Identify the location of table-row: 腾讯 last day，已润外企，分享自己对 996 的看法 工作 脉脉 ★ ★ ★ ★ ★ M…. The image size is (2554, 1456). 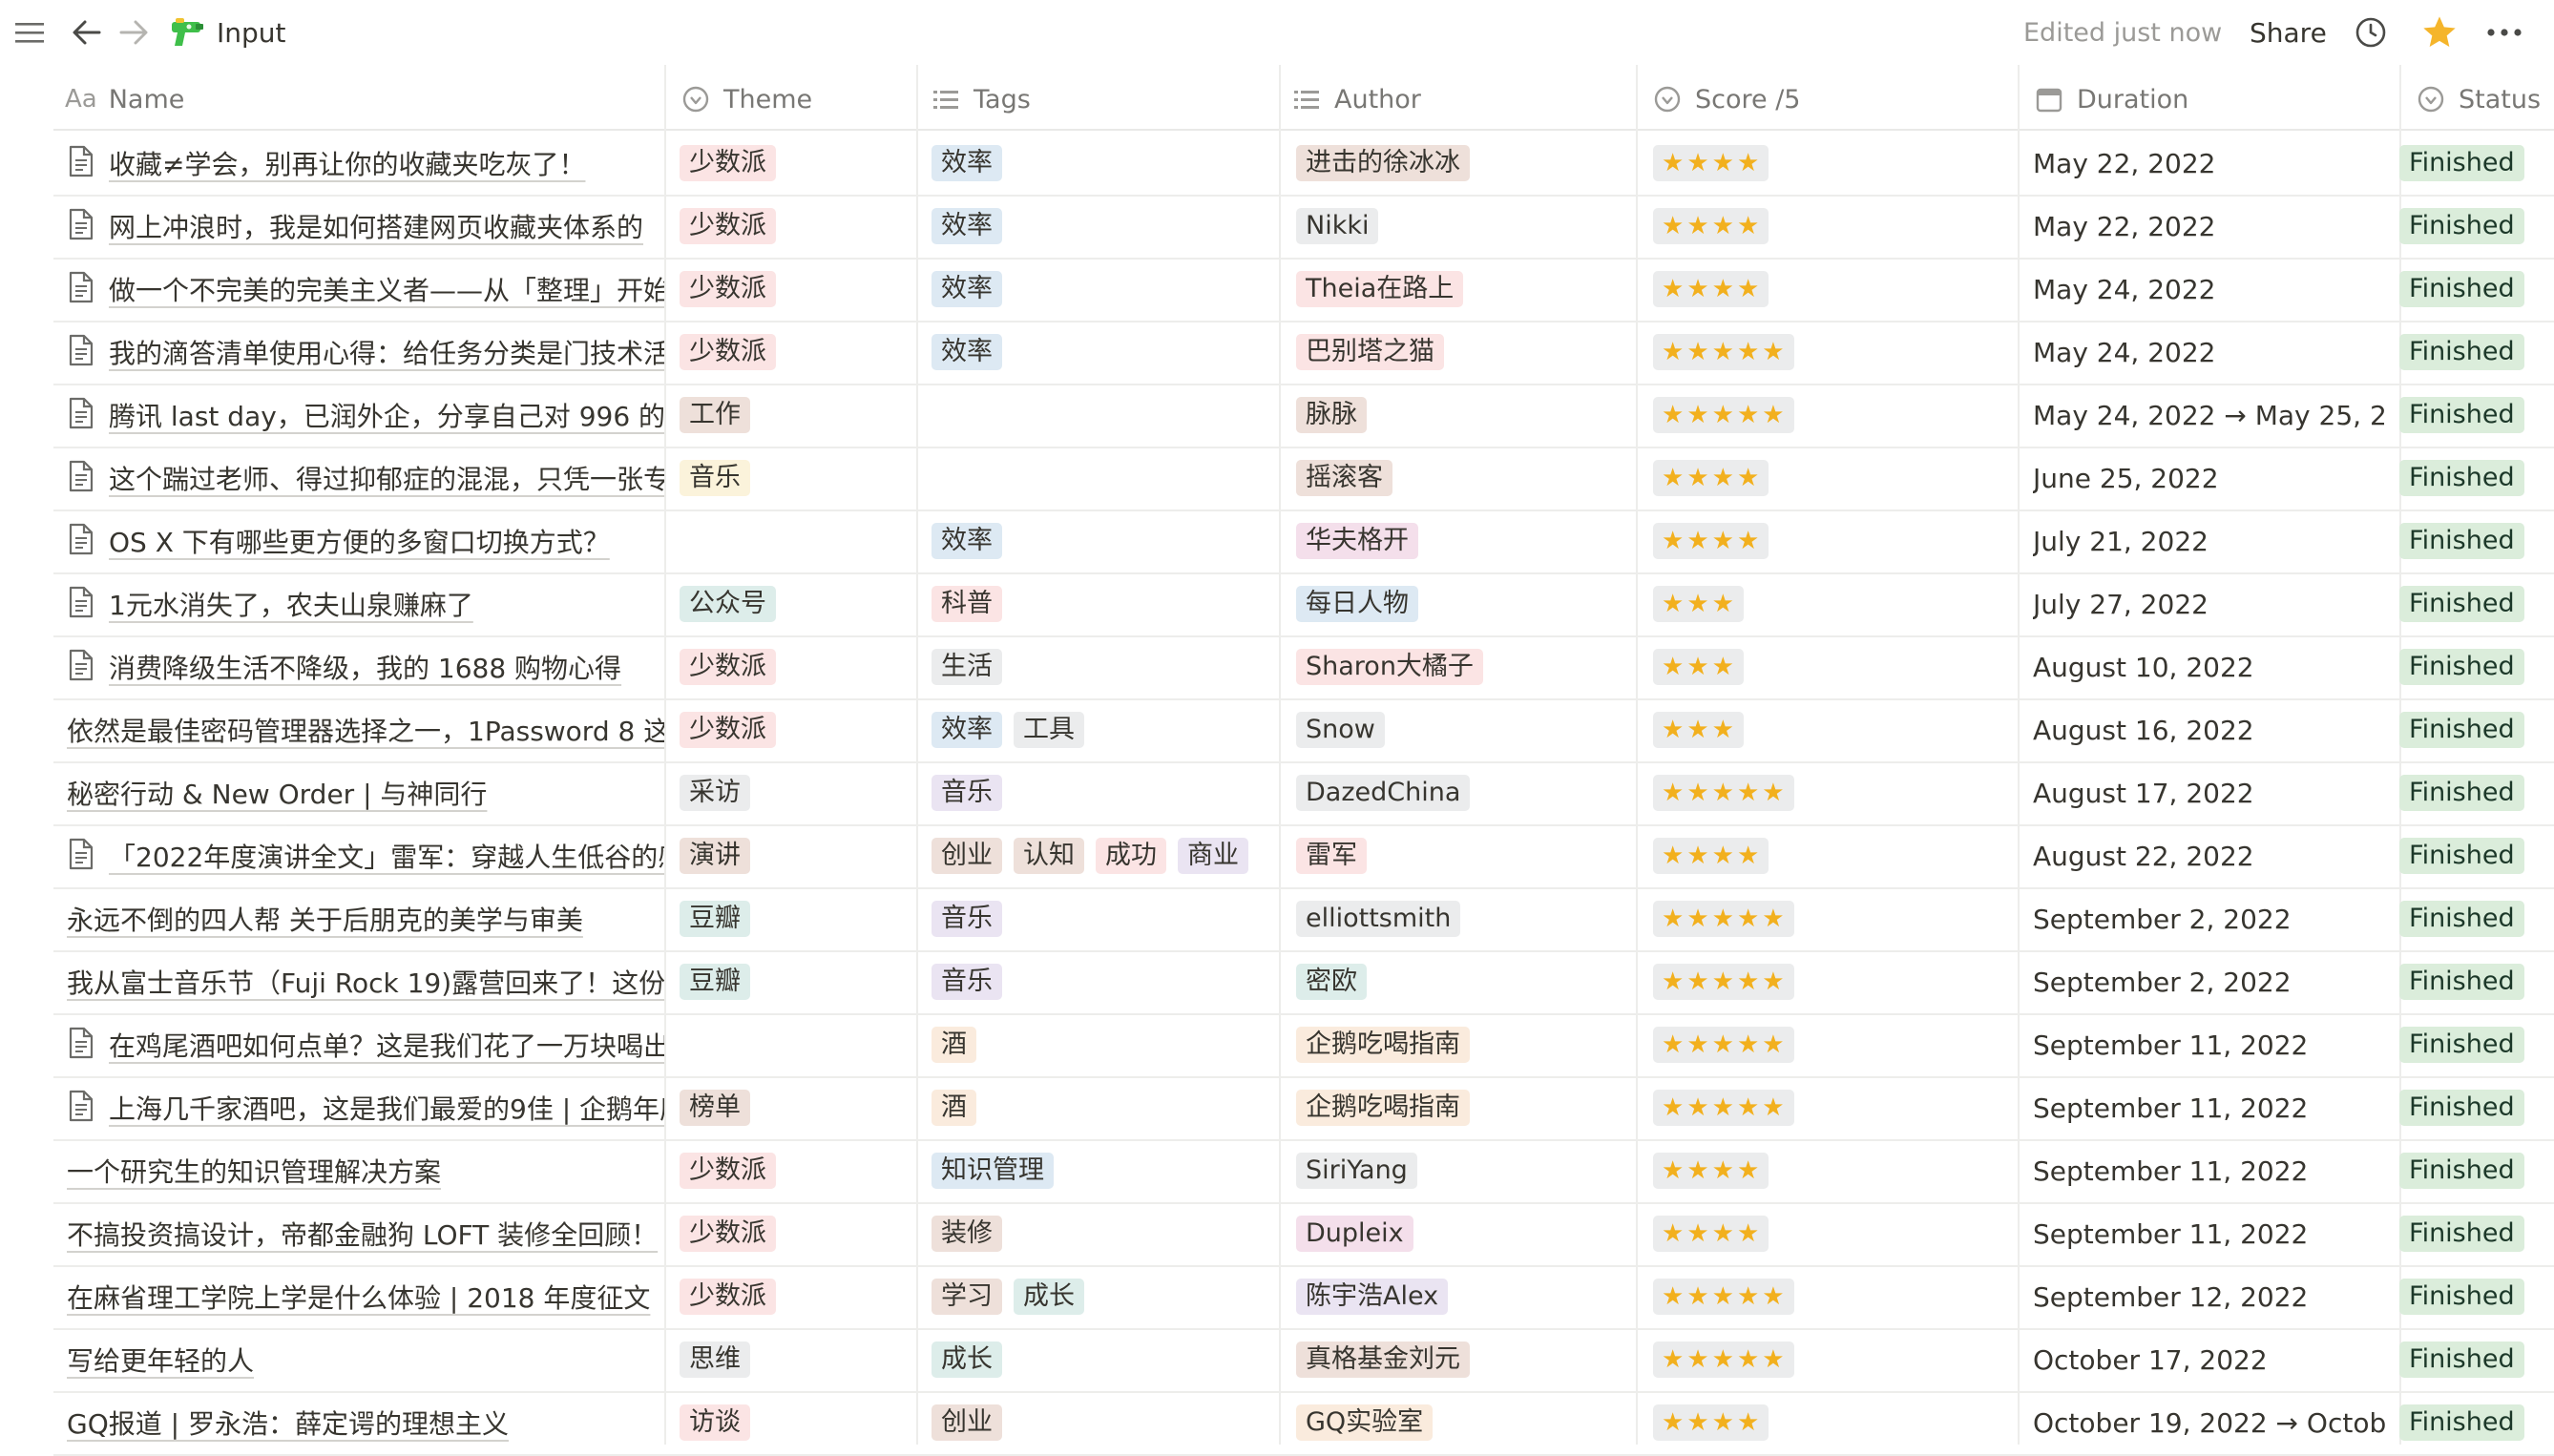
(1303, 416).